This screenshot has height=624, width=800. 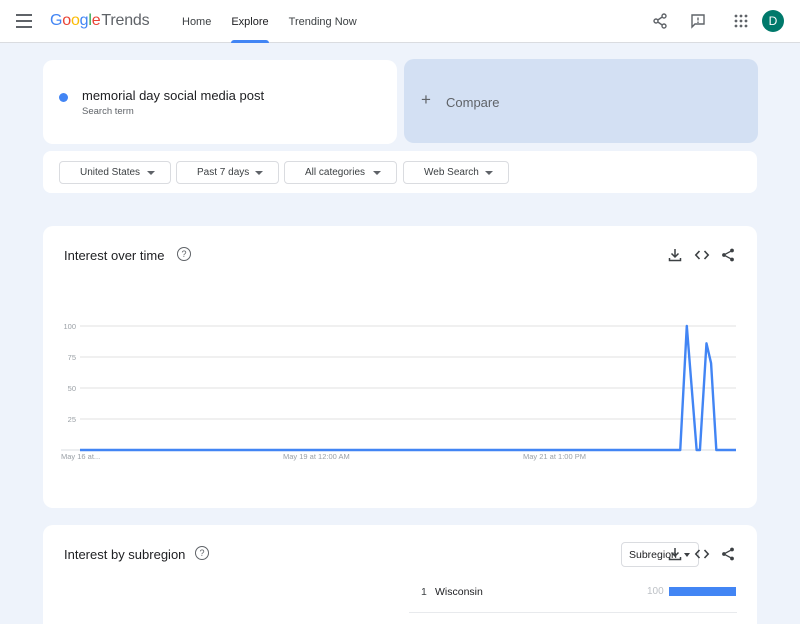 I want to click on region-filter-label: United States, so click(x=110, y=172).